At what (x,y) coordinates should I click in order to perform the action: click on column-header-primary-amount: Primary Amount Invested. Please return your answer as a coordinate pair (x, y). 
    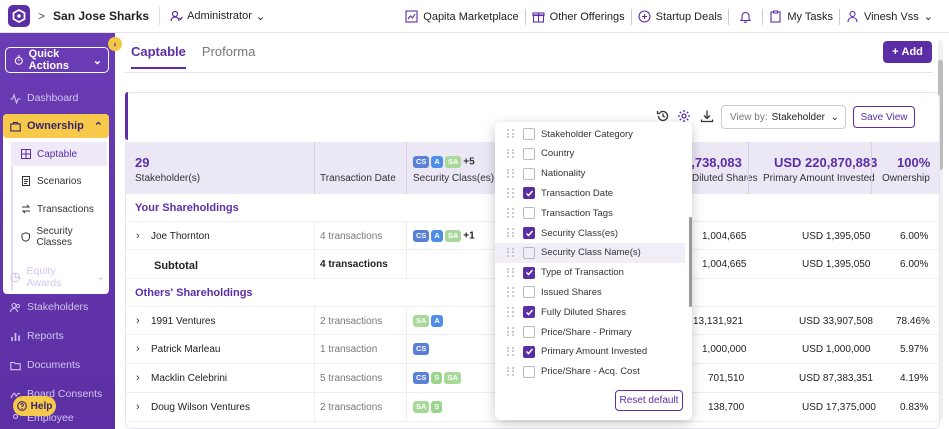
    Looking at the image, I should click on (819, 178).